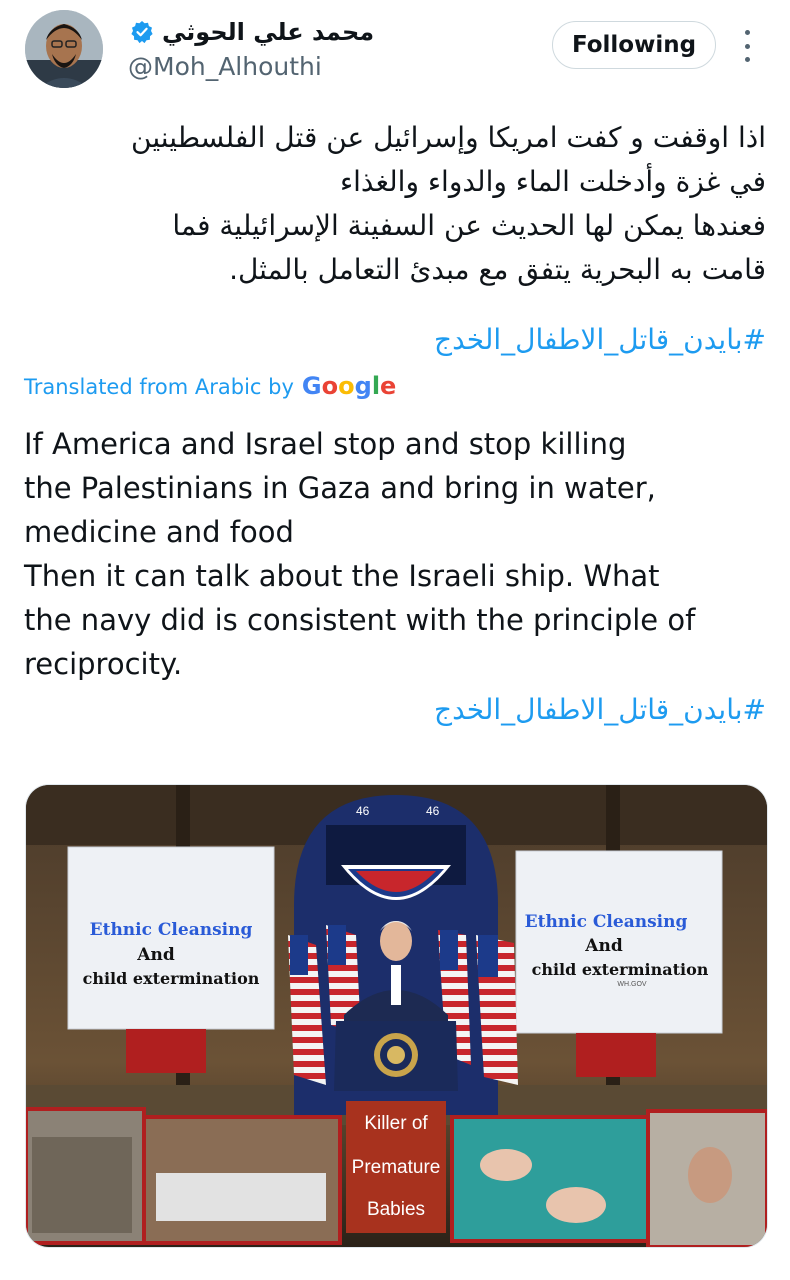  What do you see at coordinates (311, 386) in the screenshot?
I see `google-logo-letter: G` at bounding box center [311, 386].